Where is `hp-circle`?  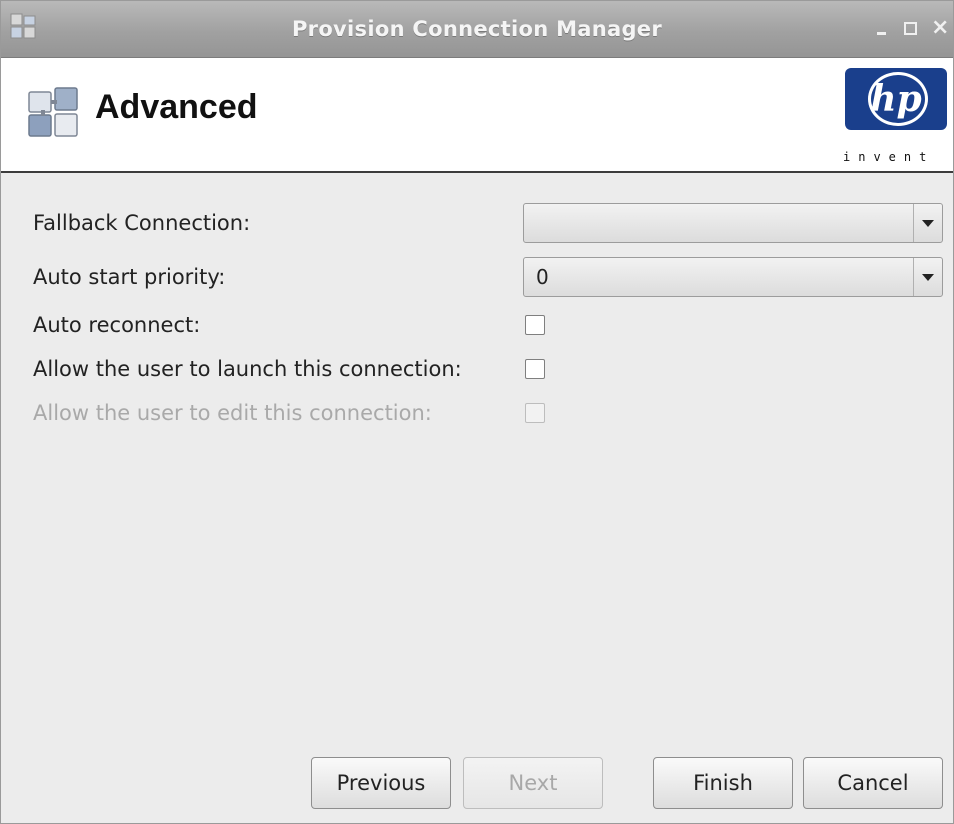 hp-circle is located at coordinates (898, 99).